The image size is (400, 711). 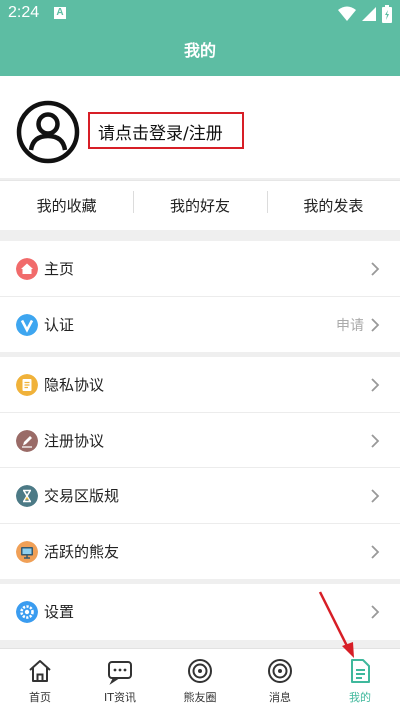 I want to click on message-nav-icon, so click(x=280, y=671).